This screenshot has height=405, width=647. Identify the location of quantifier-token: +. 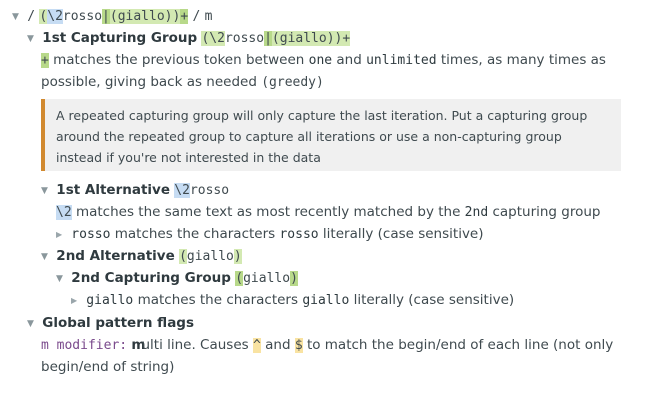
(45, 60).